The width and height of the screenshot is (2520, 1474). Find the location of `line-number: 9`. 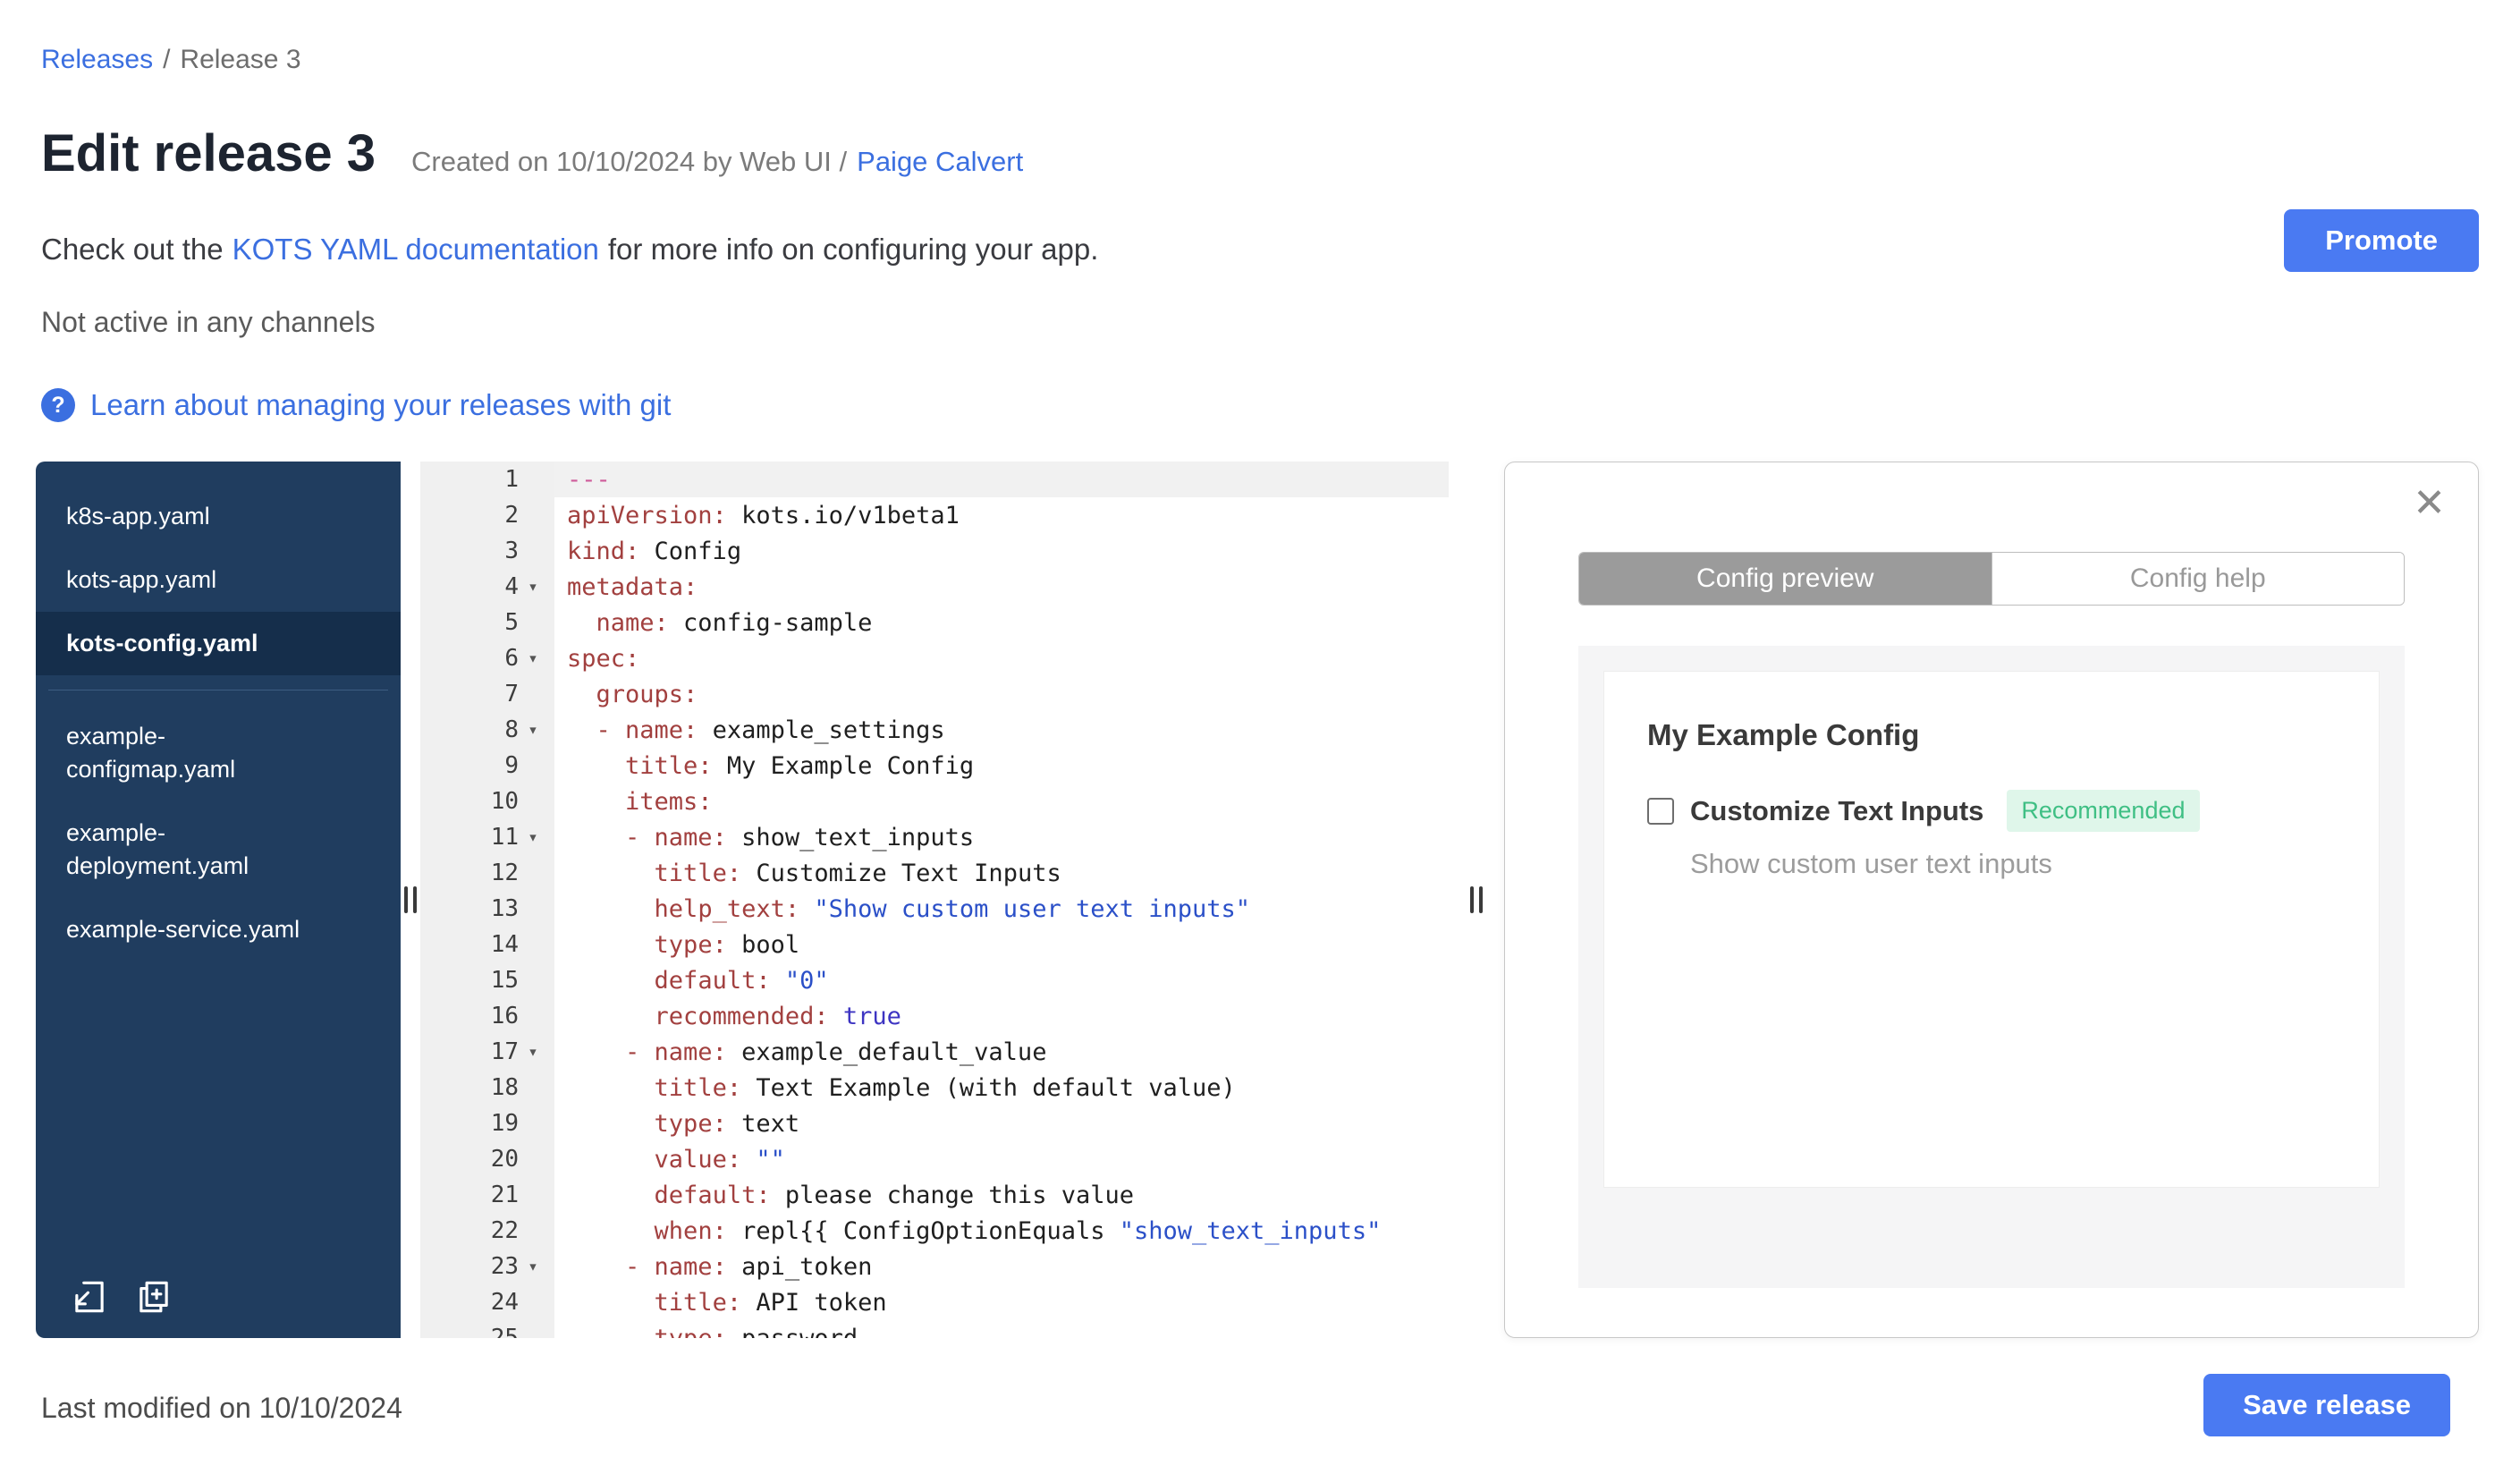

line-number: 9 is located at coordinates (511, 765).